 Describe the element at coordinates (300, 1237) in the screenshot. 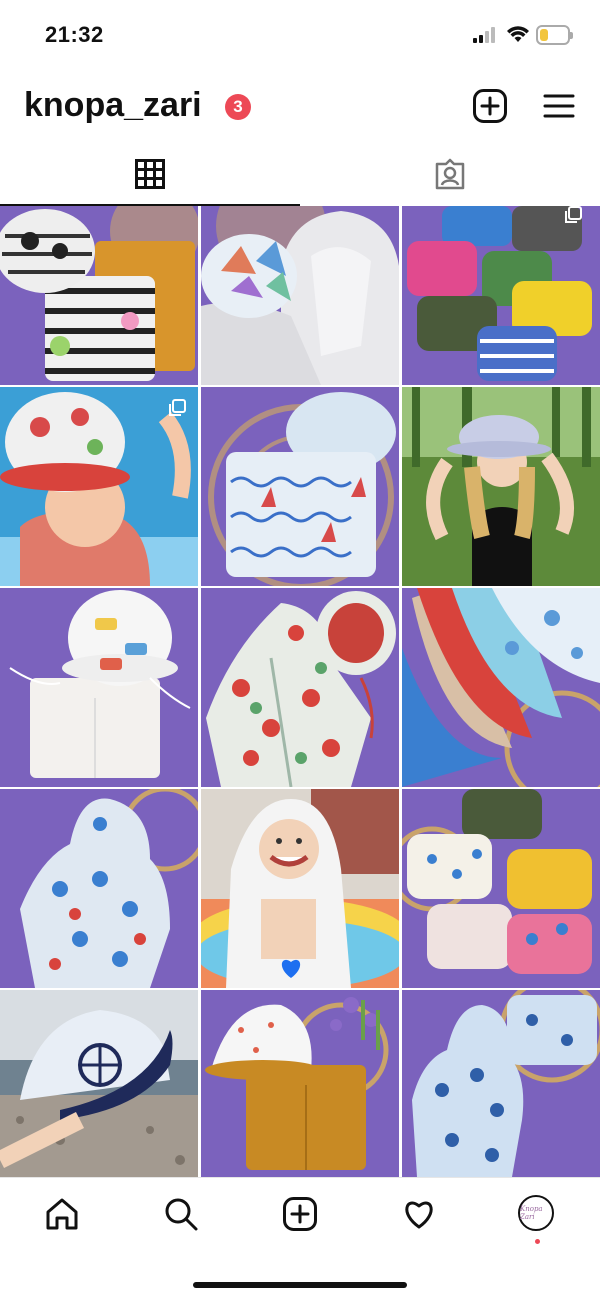

I see `bottom-tab-bar: Knopa Zari` at that location.